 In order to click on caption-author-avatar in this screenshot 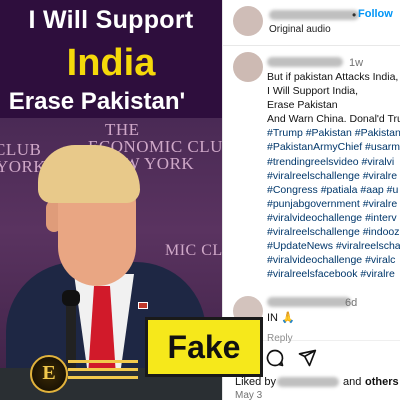, I will do `click(248, 67)`.